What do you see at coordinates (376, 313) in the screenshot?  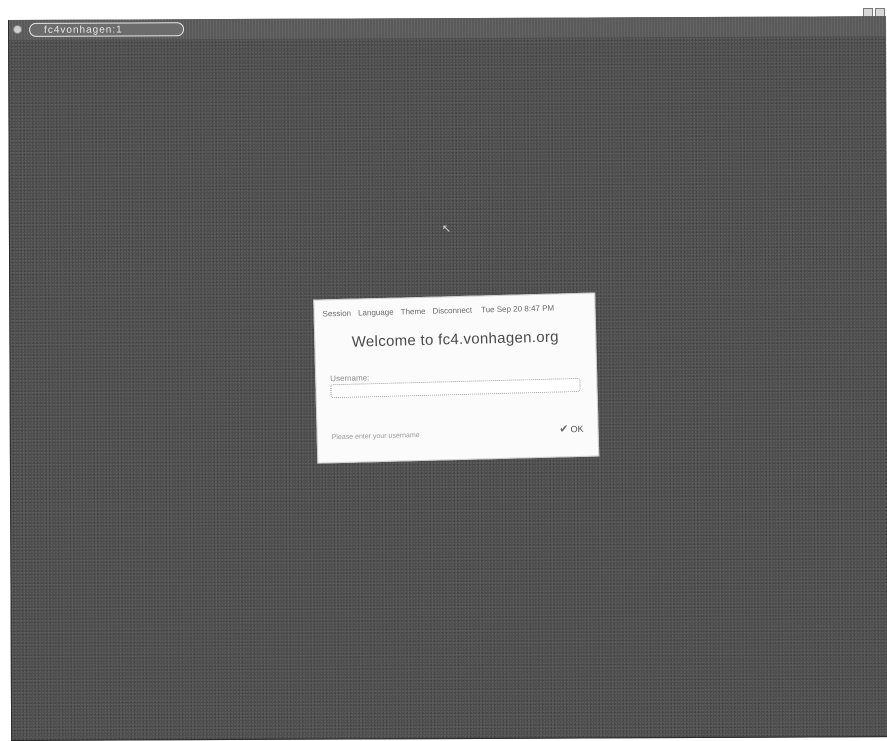 I see `menu-language: Language` at bounding box center [376, 313].